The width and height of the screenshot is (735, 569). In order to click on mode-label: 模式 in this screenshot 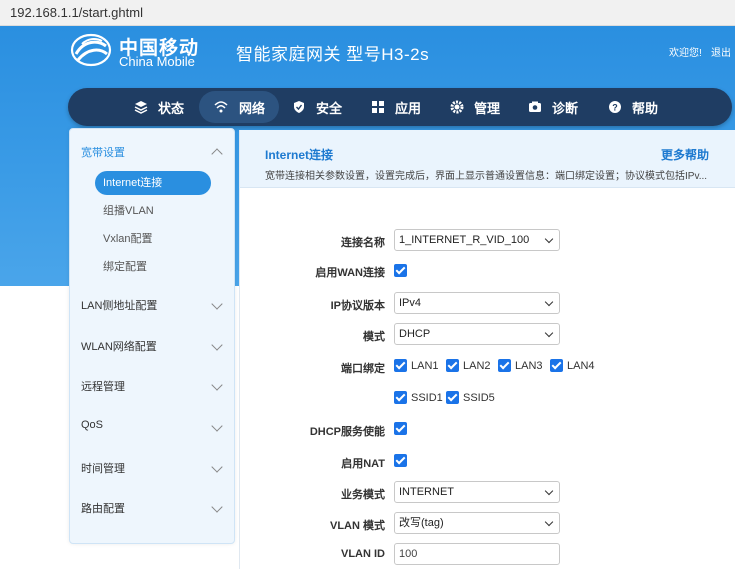, I will do `click(374, 337)`.